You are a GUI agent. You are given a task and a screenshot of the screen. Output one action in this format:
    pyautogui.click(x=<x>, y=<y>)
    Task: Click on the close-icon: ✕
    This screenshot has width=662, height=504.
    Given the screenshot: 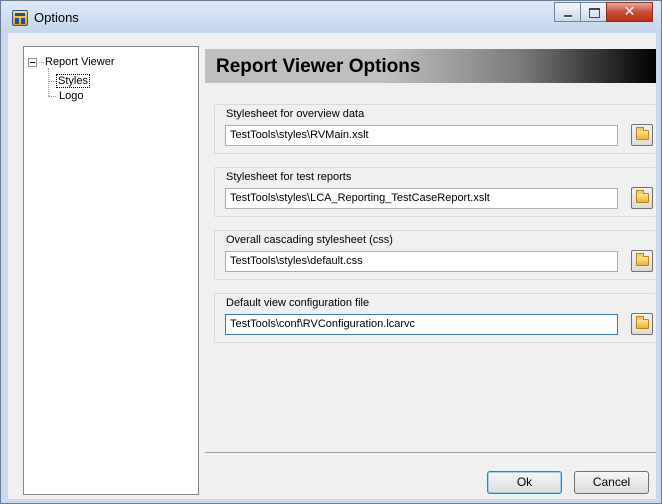 What is the action you would take?
    pyautogui.click(x=629, y=12)
    